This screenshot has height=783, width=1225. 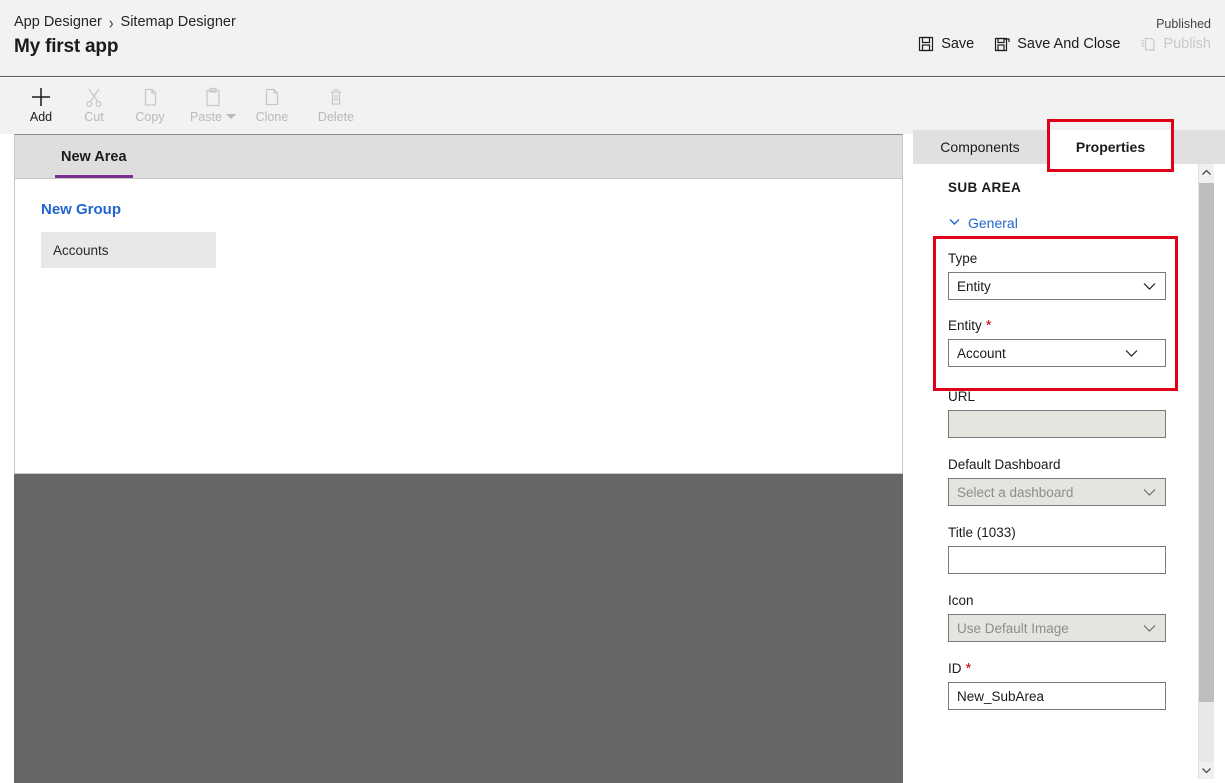 What do you see at coordinates (970, 325) in the screenshot?
I see `field-entity-label: Entity *` at bounding box center [970, 325].